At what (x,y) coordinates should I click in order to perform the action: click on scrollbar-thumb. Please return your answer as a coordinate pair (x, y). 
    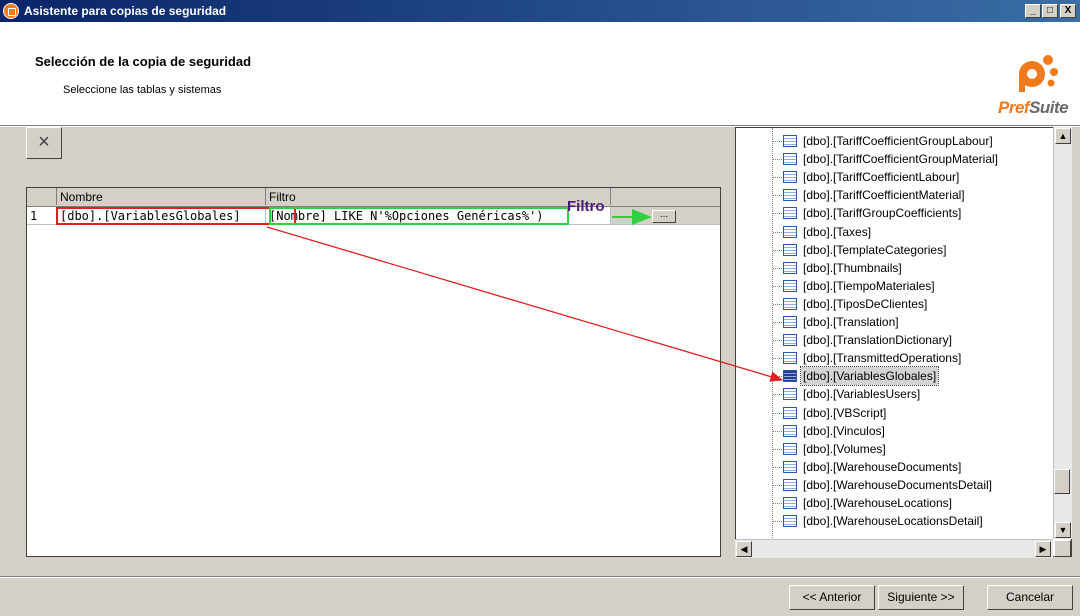
    Looking at the image, I should click on (1062, 481).